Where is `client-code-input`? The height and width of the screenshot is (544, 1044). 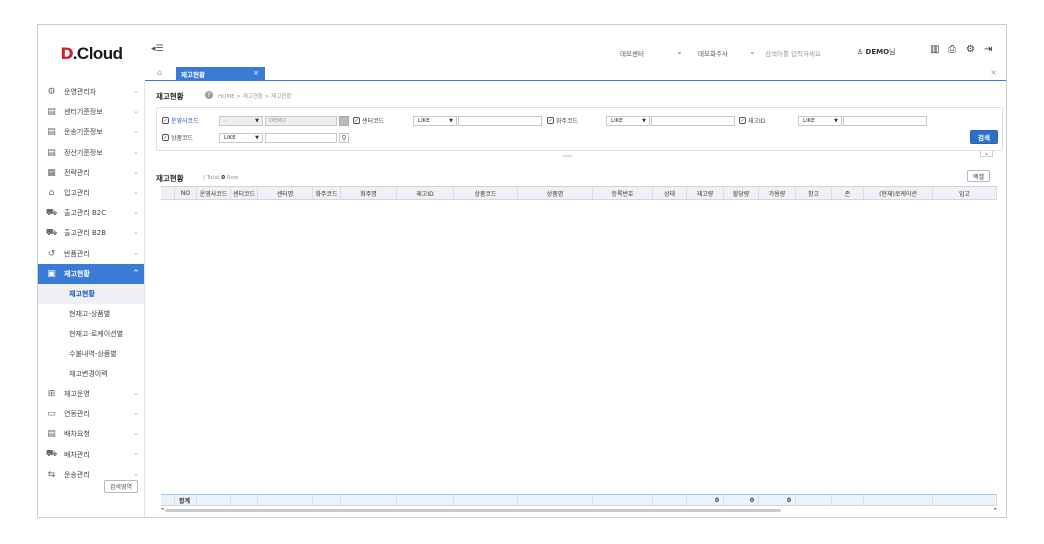
client-code-input is located at coordinates (693, 121).